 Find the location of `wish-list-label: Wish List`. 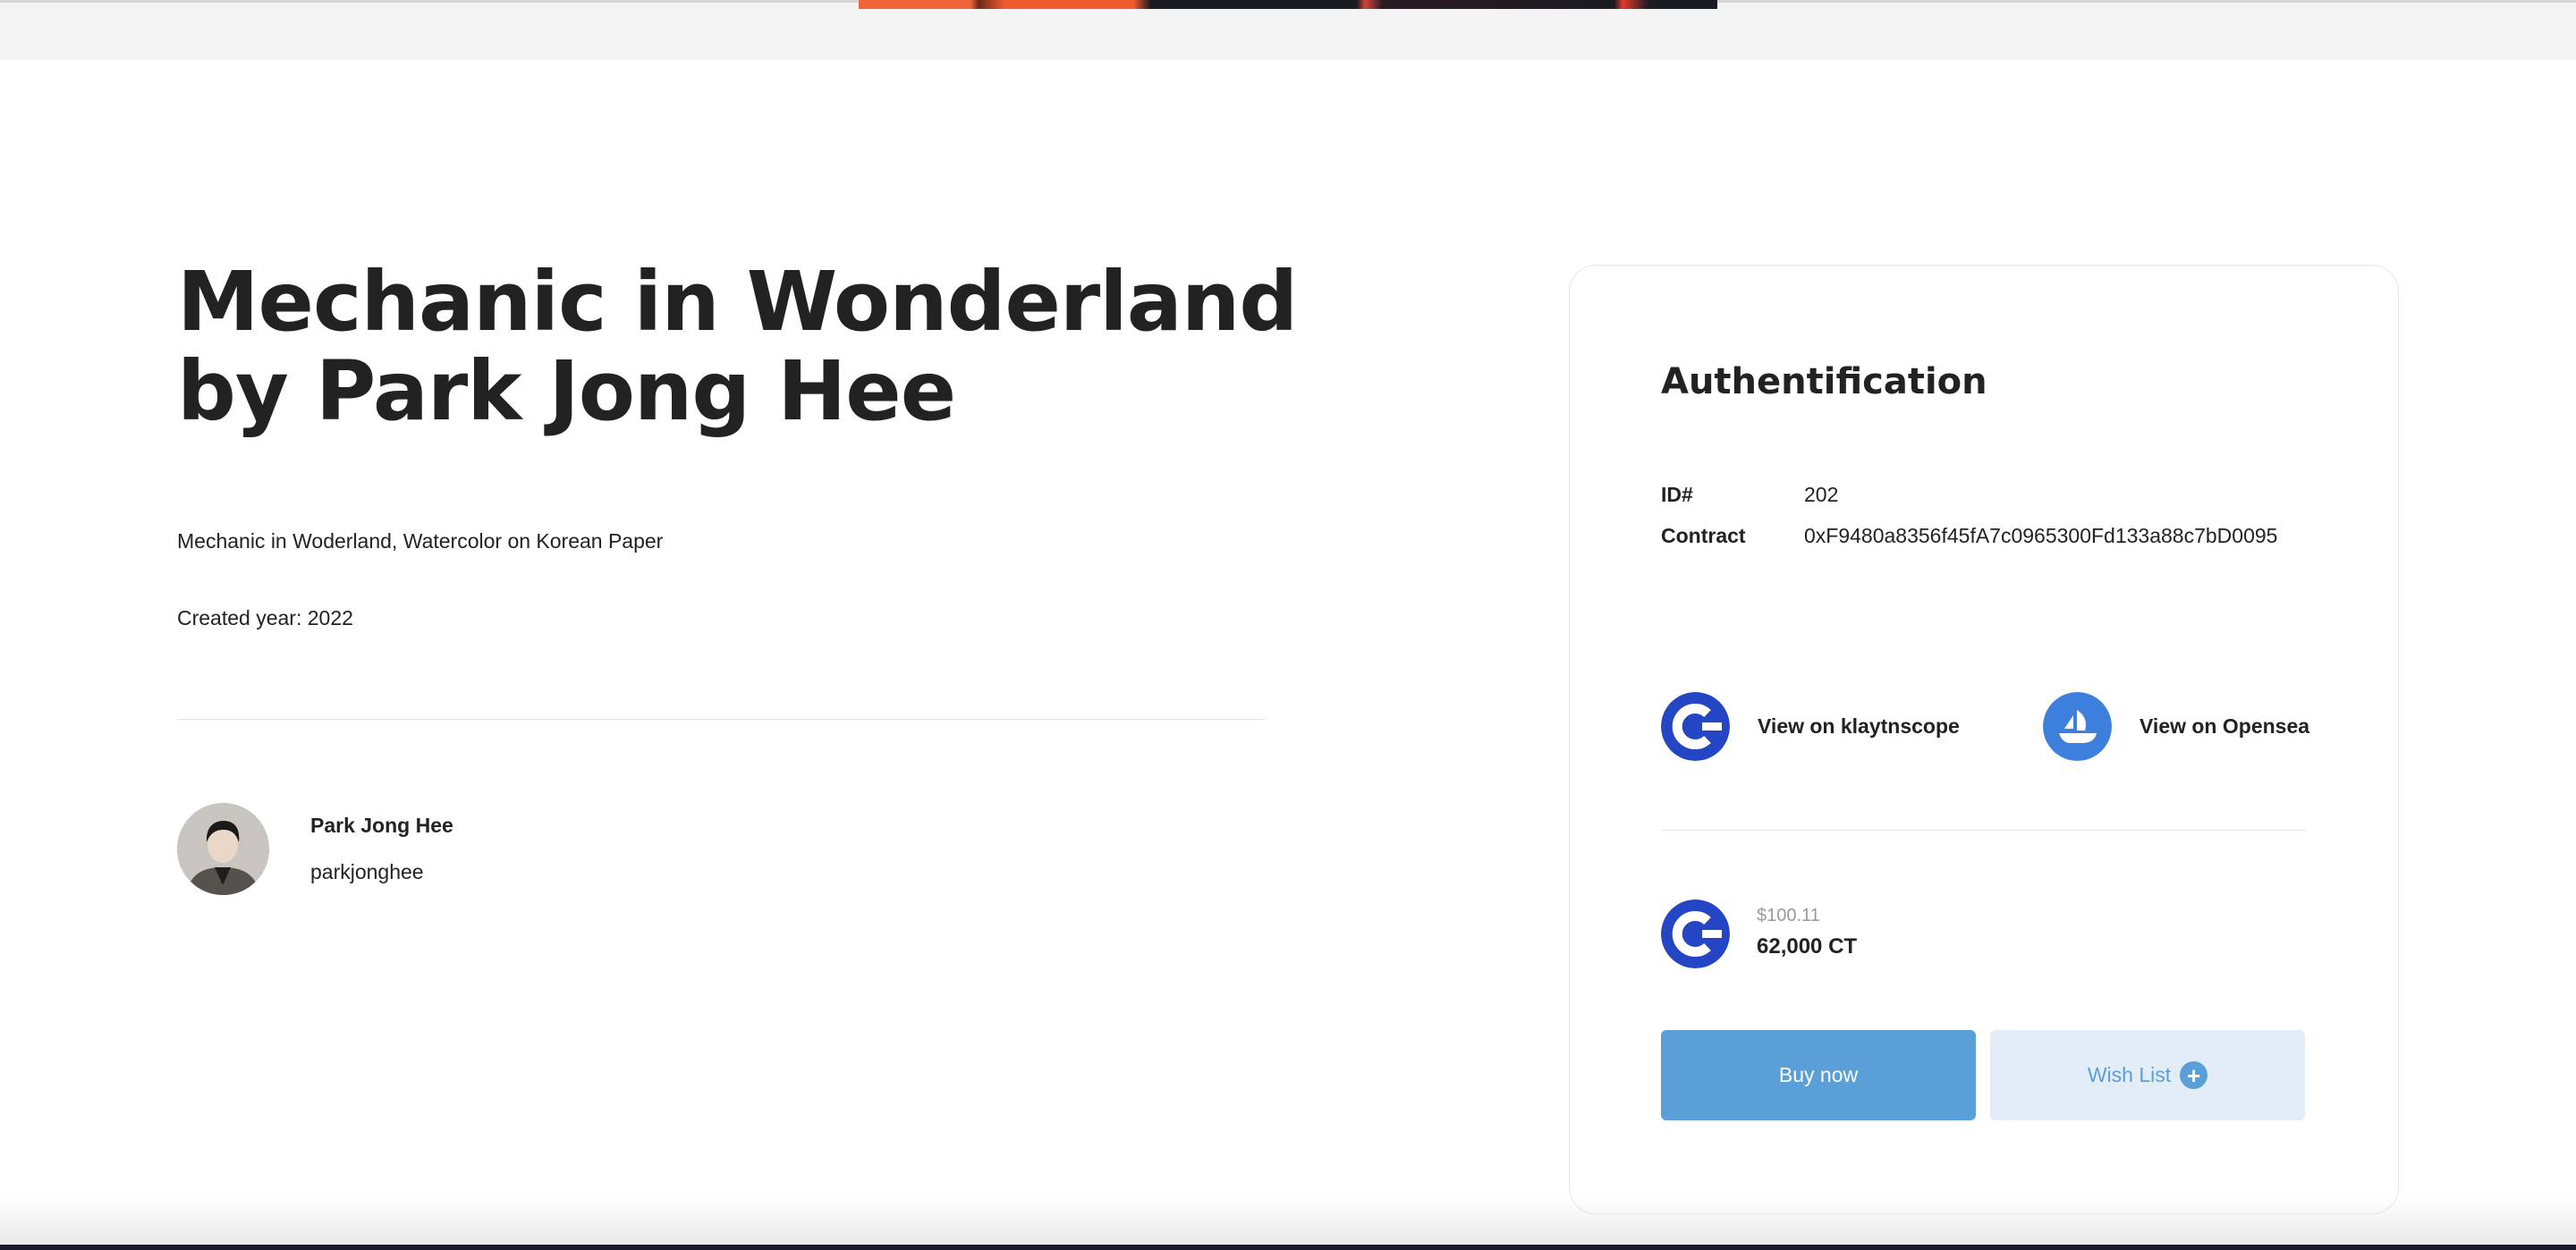

wish-list-label: Wish List is located at coordinates (2129, 1074).